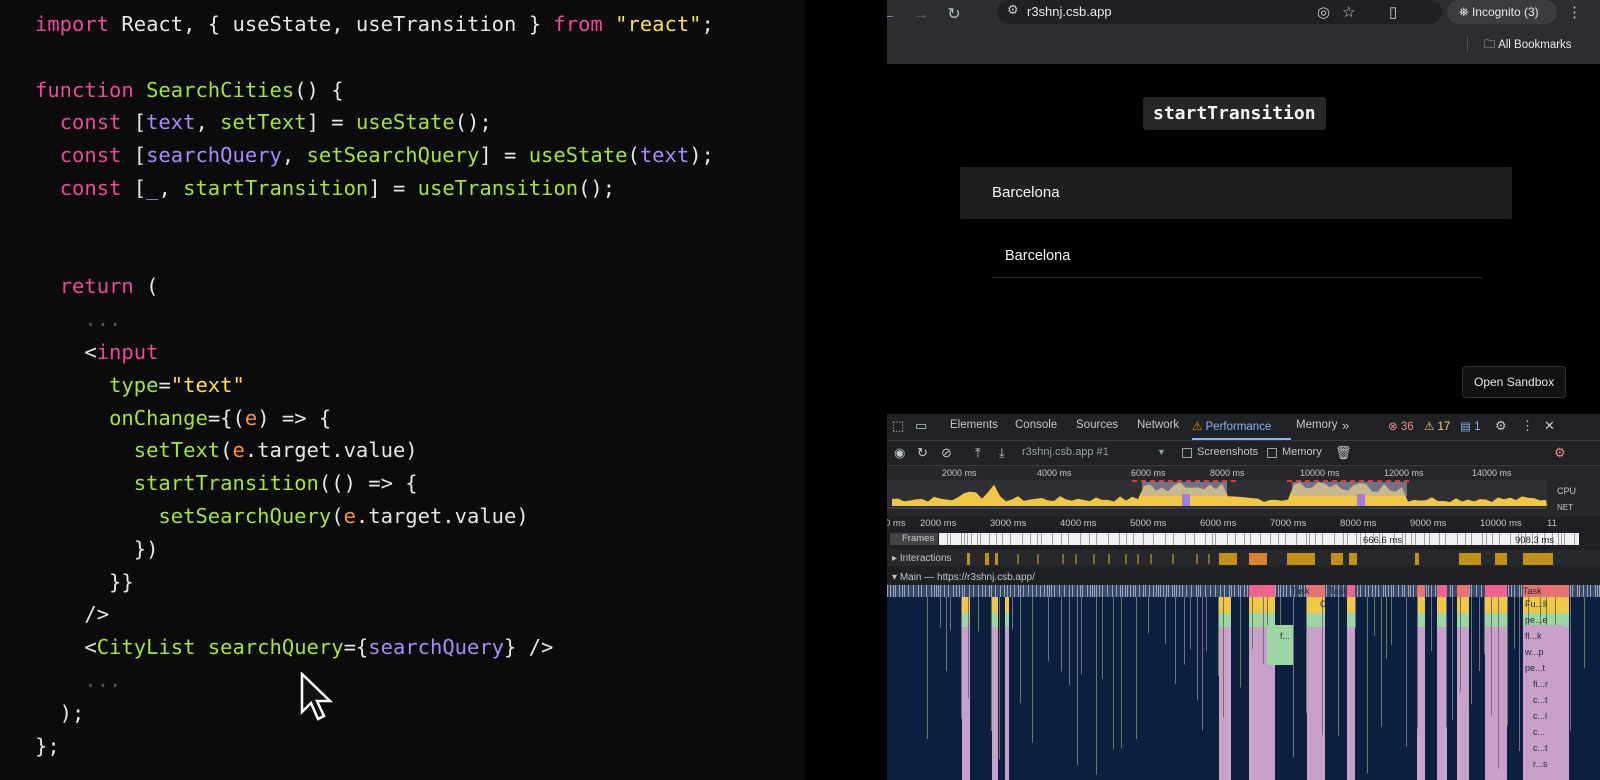 This screenshot has height=780, width=1600. Describe the element at coordinates (921, 426) in the screenshot. I see `device-toggle-icon: ▭` at that location.